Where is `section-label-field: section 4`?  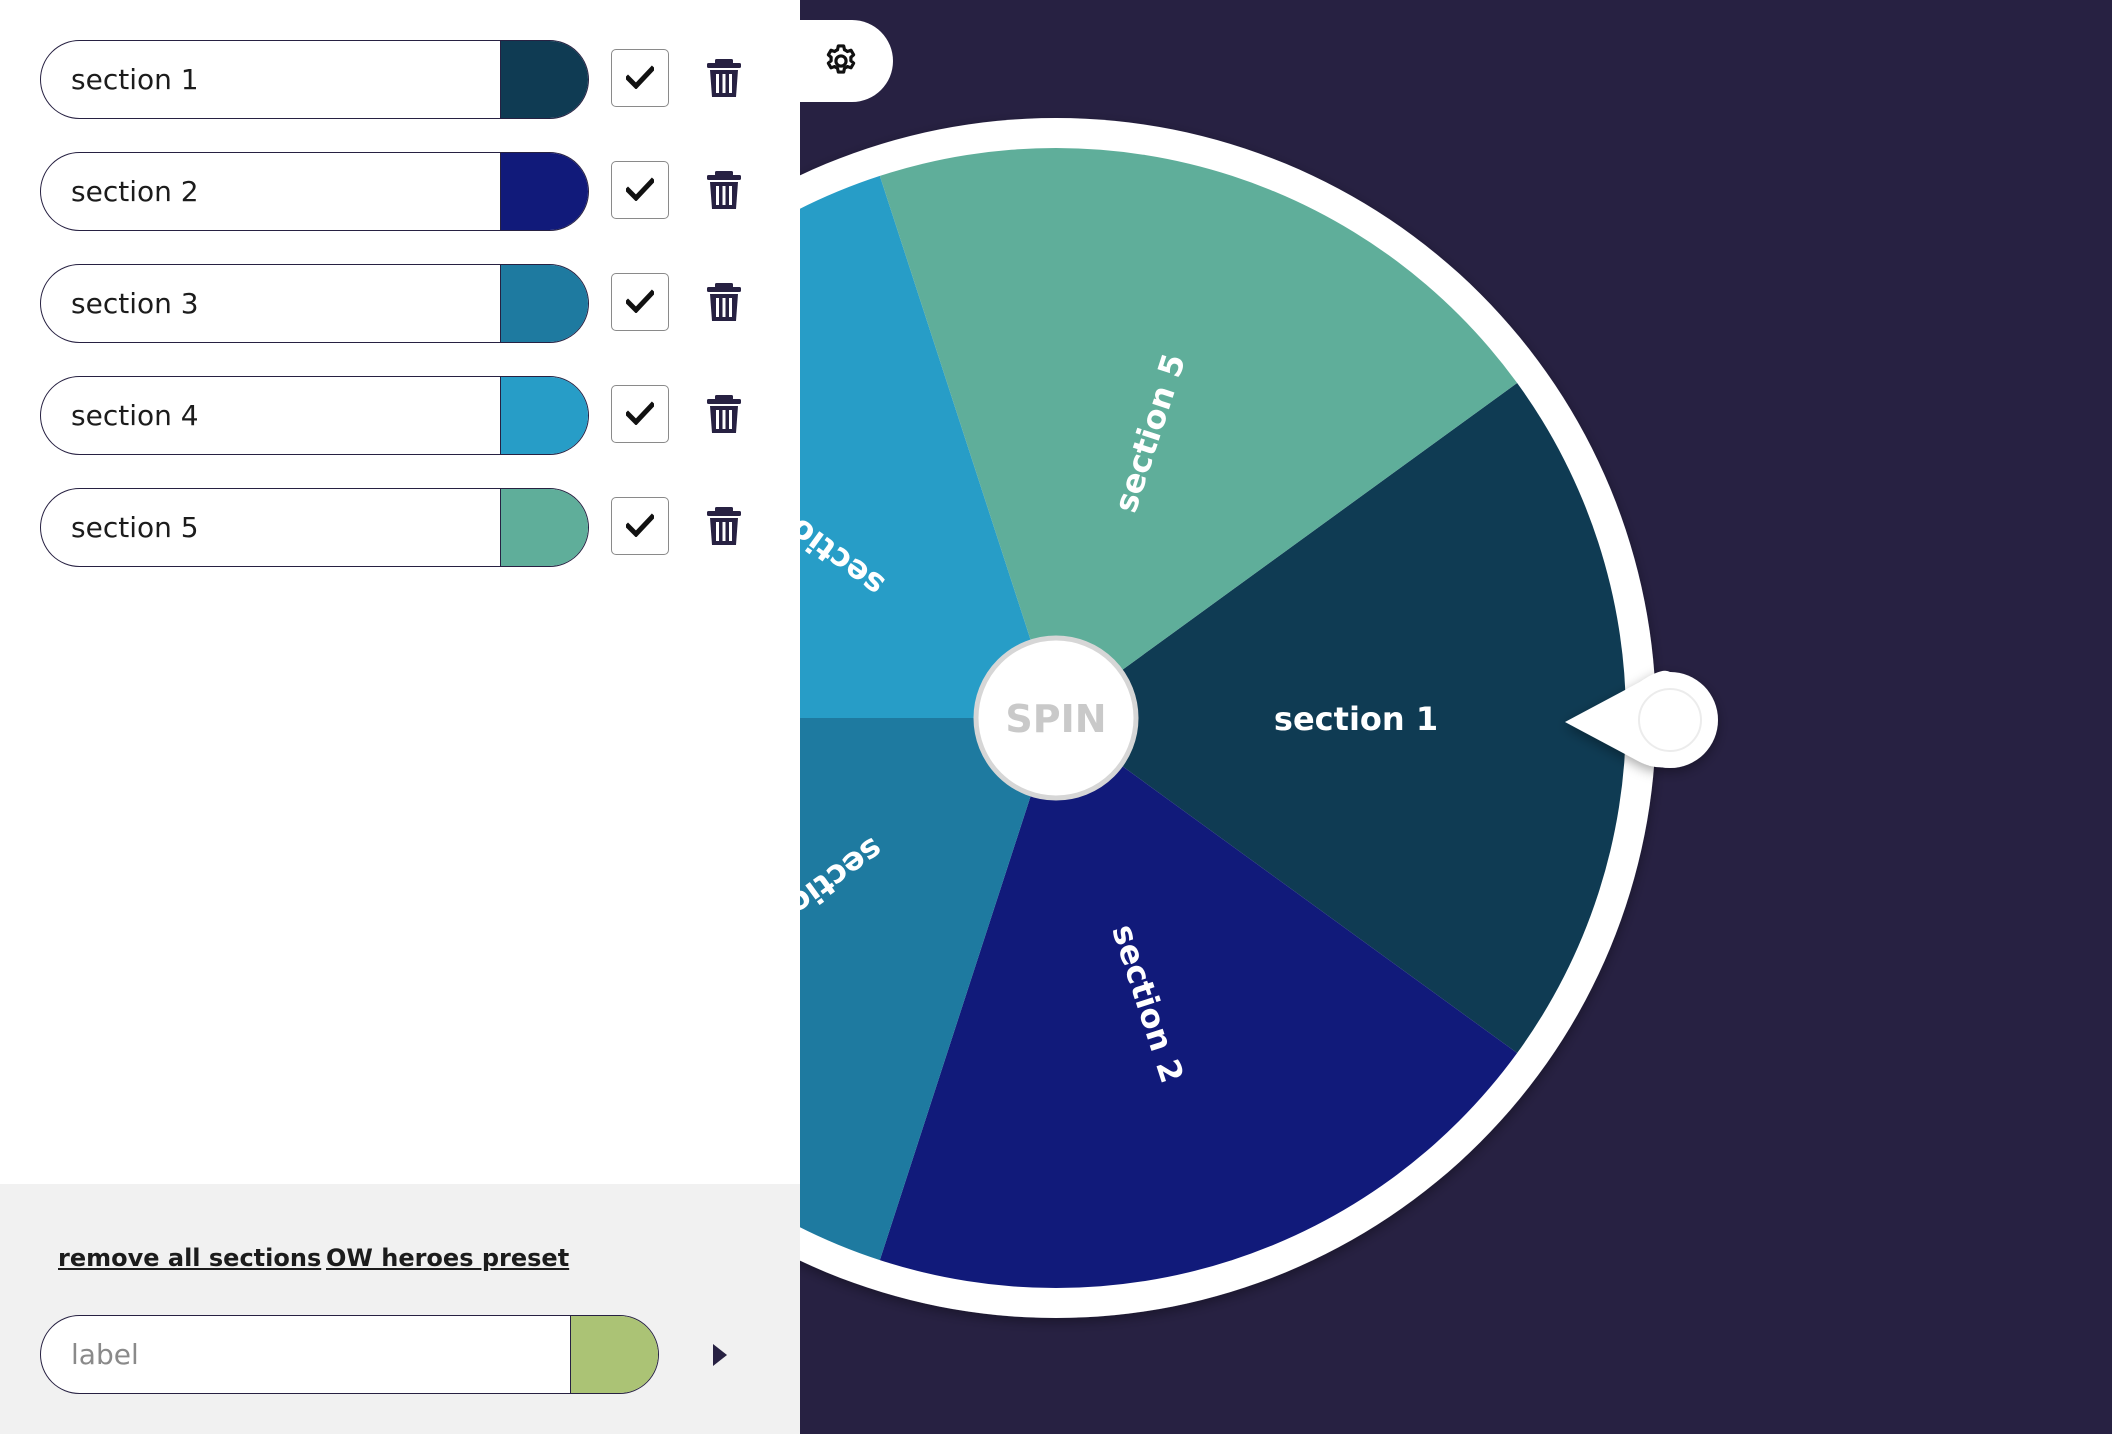 section-label-field: section 4 is located at coordinates (314, 415).